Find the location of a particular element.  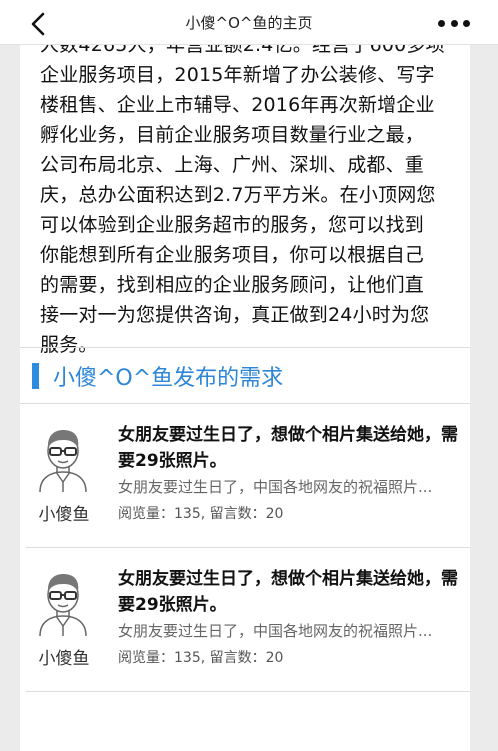

section-title: 小傻^O^鱼发布的需求 is located at coordinates (168, 378).